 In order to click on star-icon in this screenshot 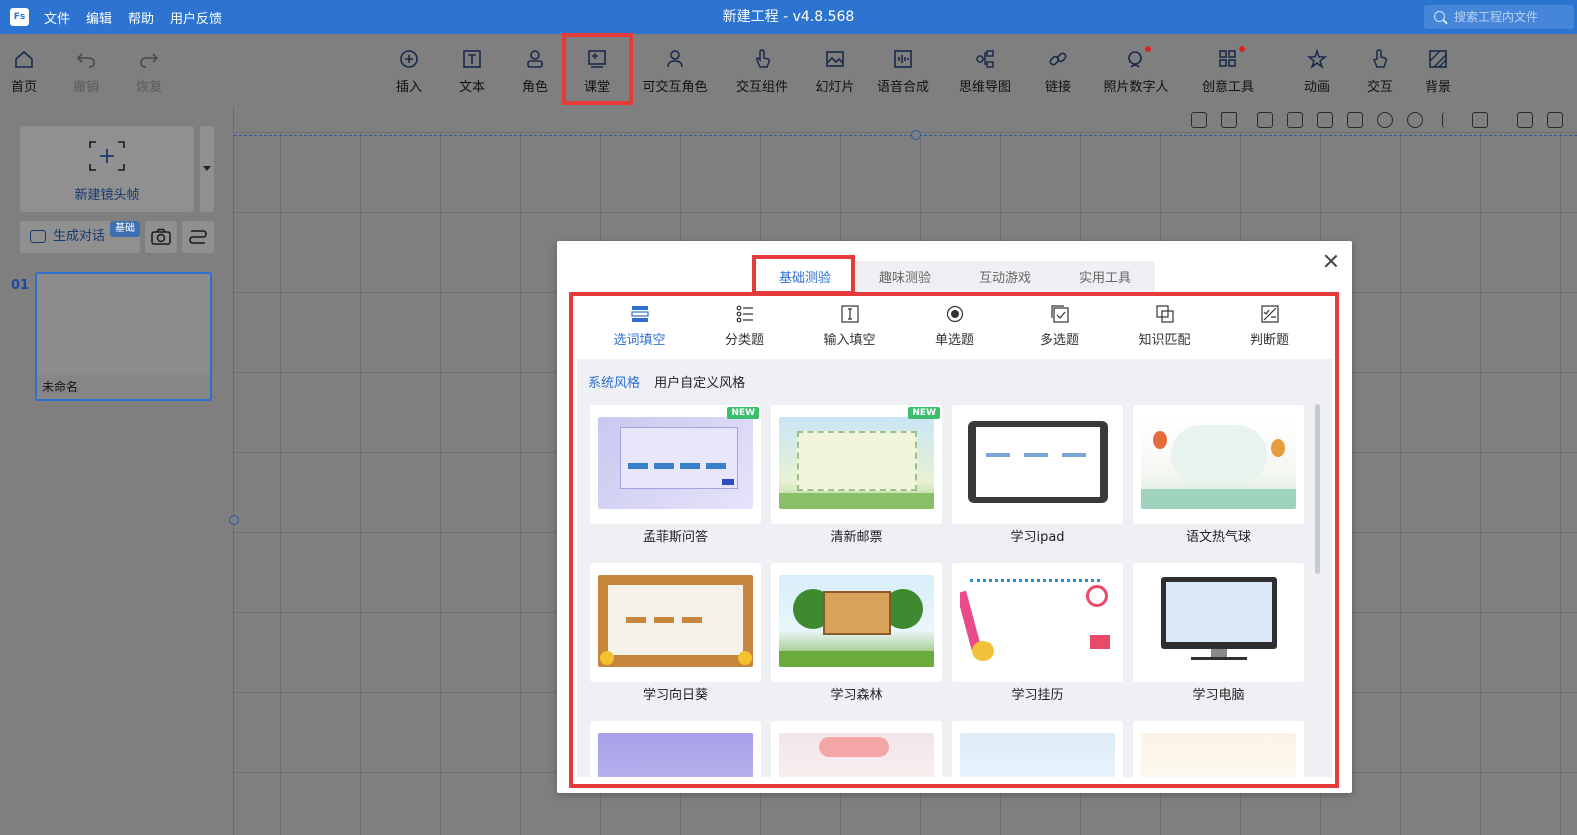, I will do `click(1317, 59)`.